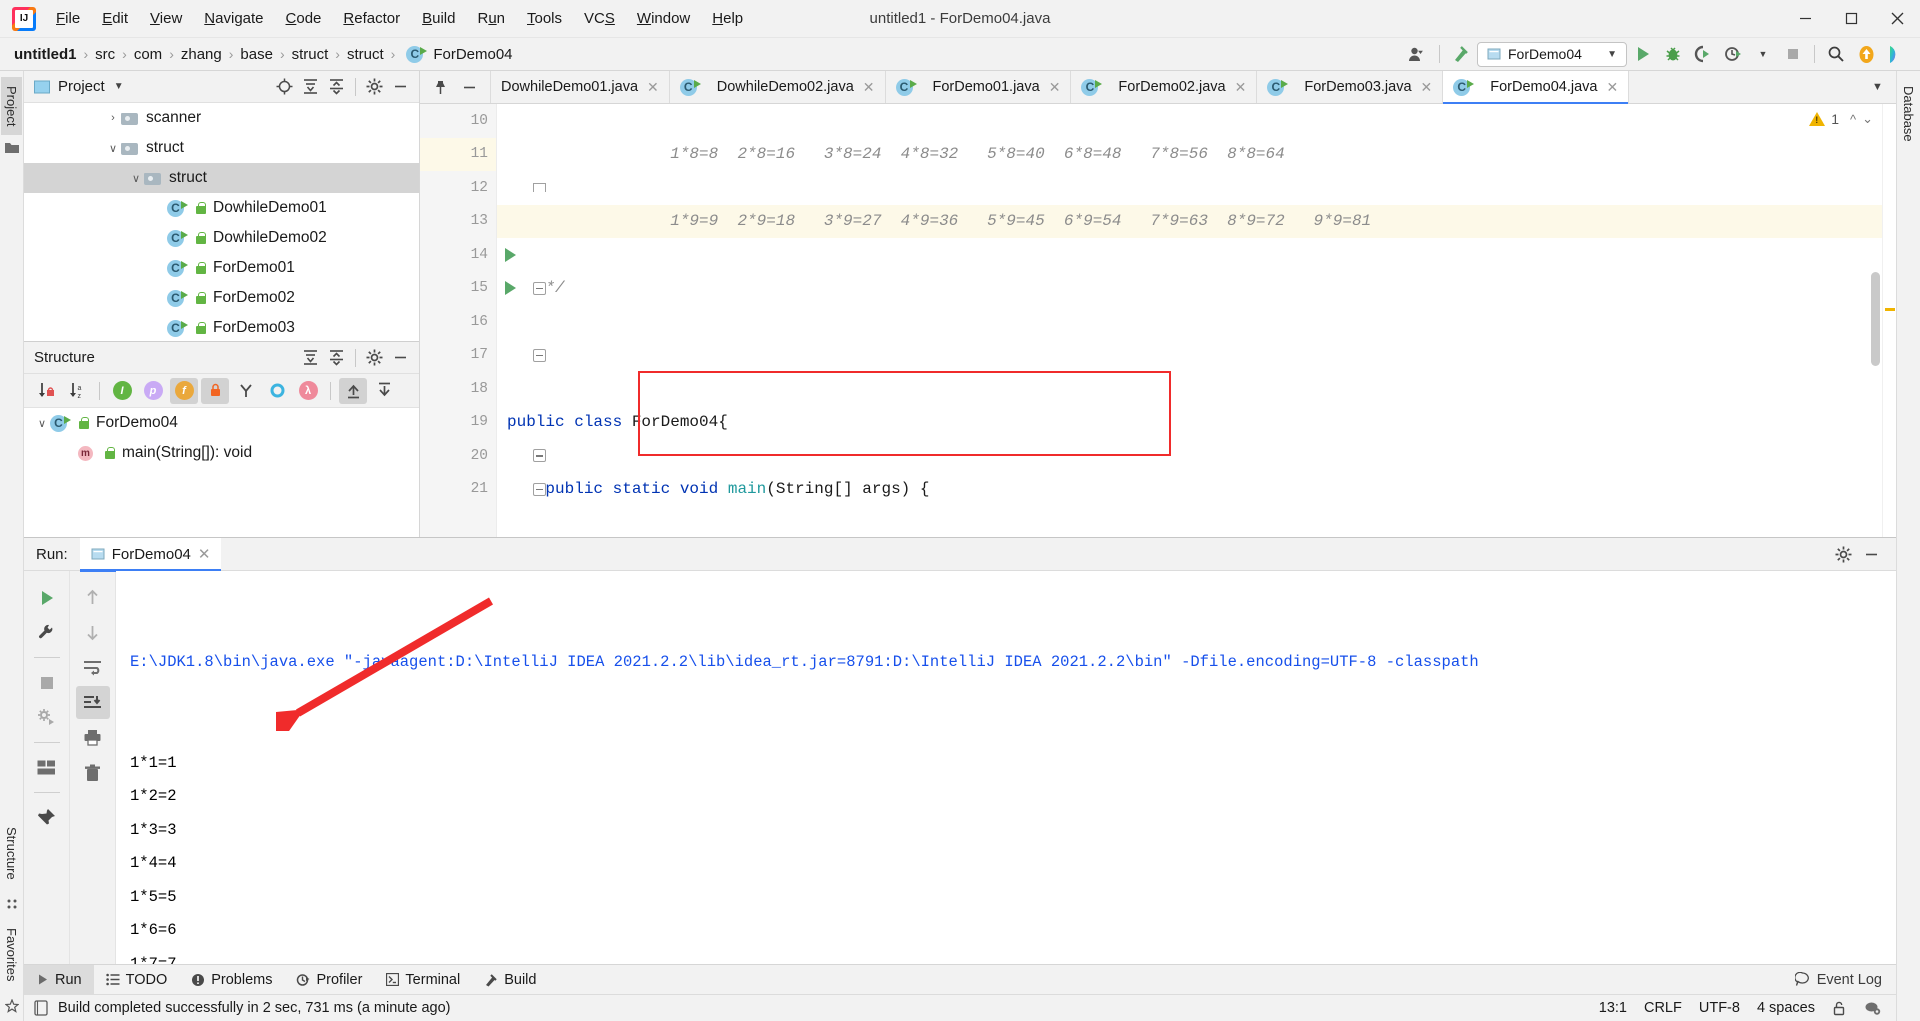 This screenshot has height=1021, width=1920. I want to click on show-lambdas-icon: λ, so click(308, 391).